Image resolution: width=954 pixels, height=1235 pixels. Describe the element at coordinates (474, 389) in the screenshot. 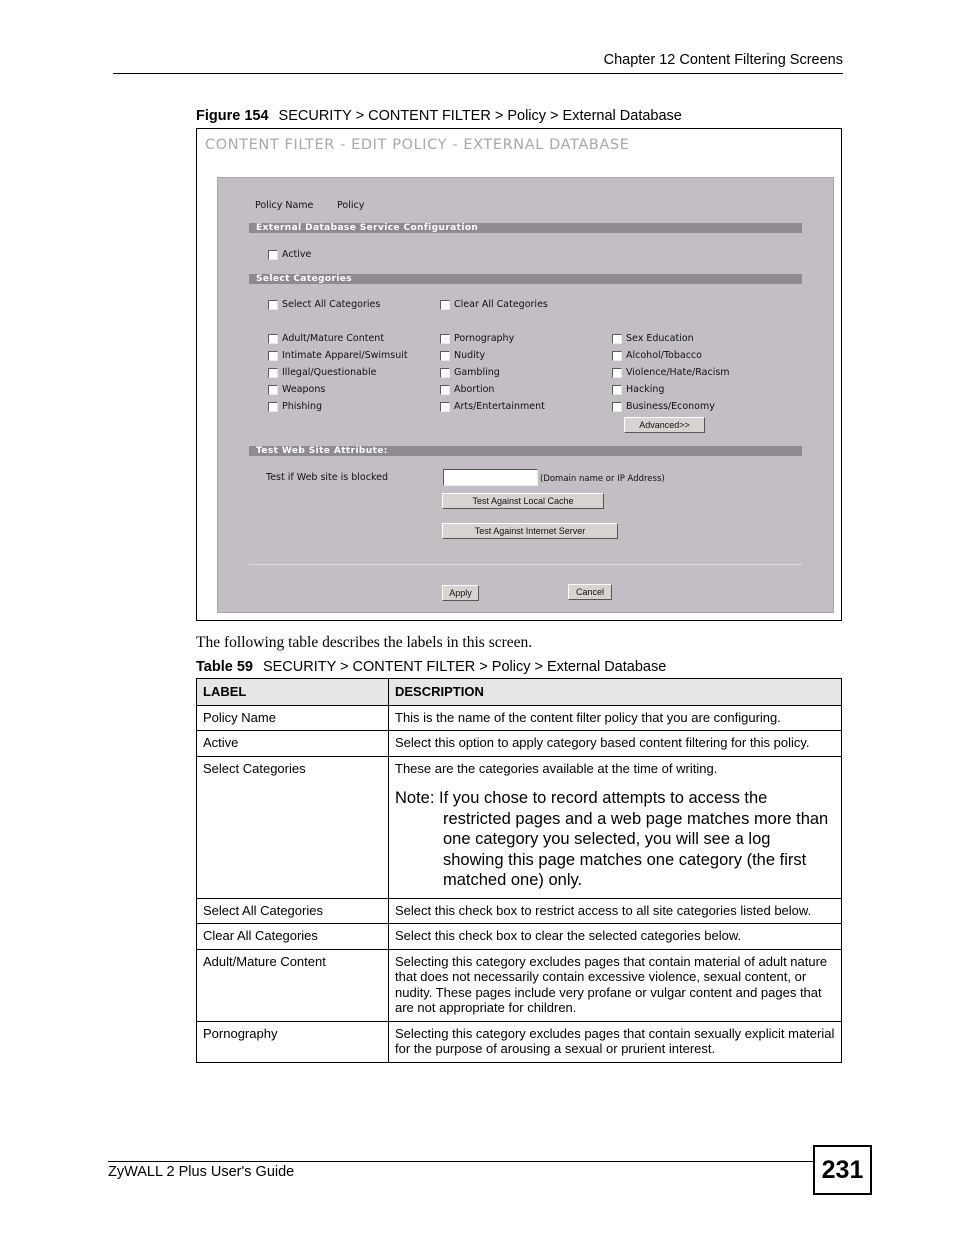

I see `category-label: Abortion` at that location.